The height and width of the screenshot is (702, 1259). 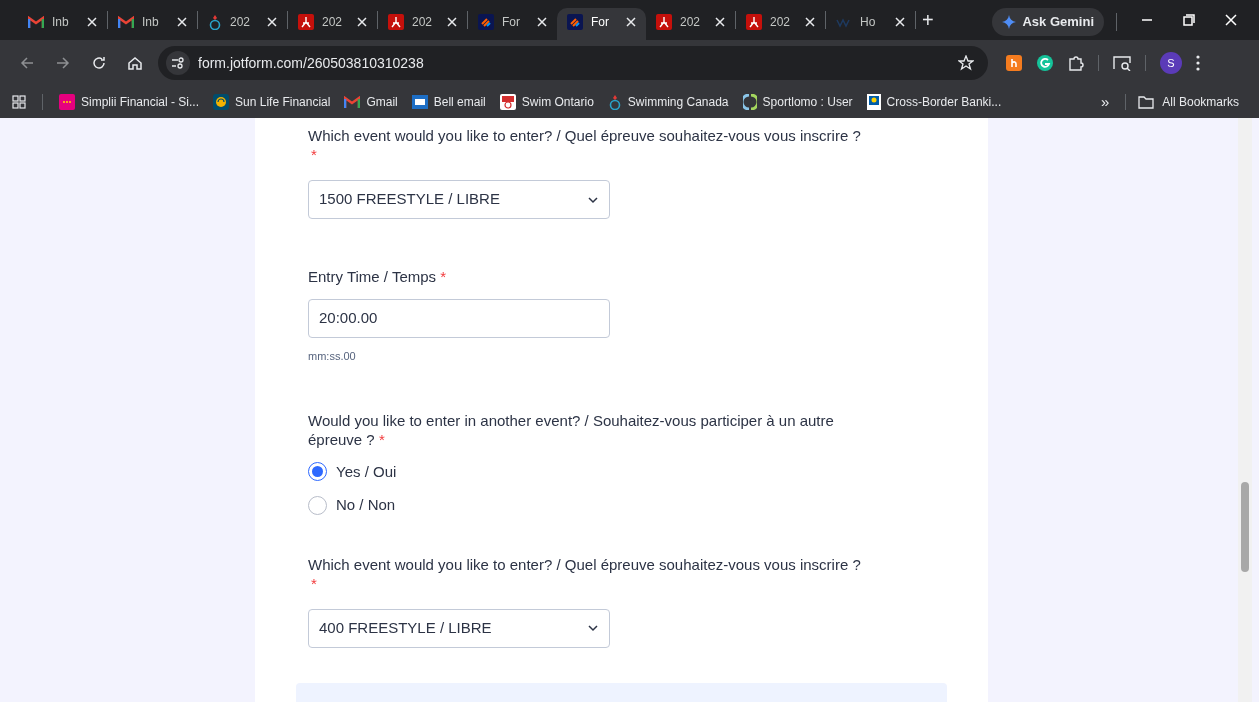 I want to click on hint-text: mm:ss.00, so click(x=332, y=356).